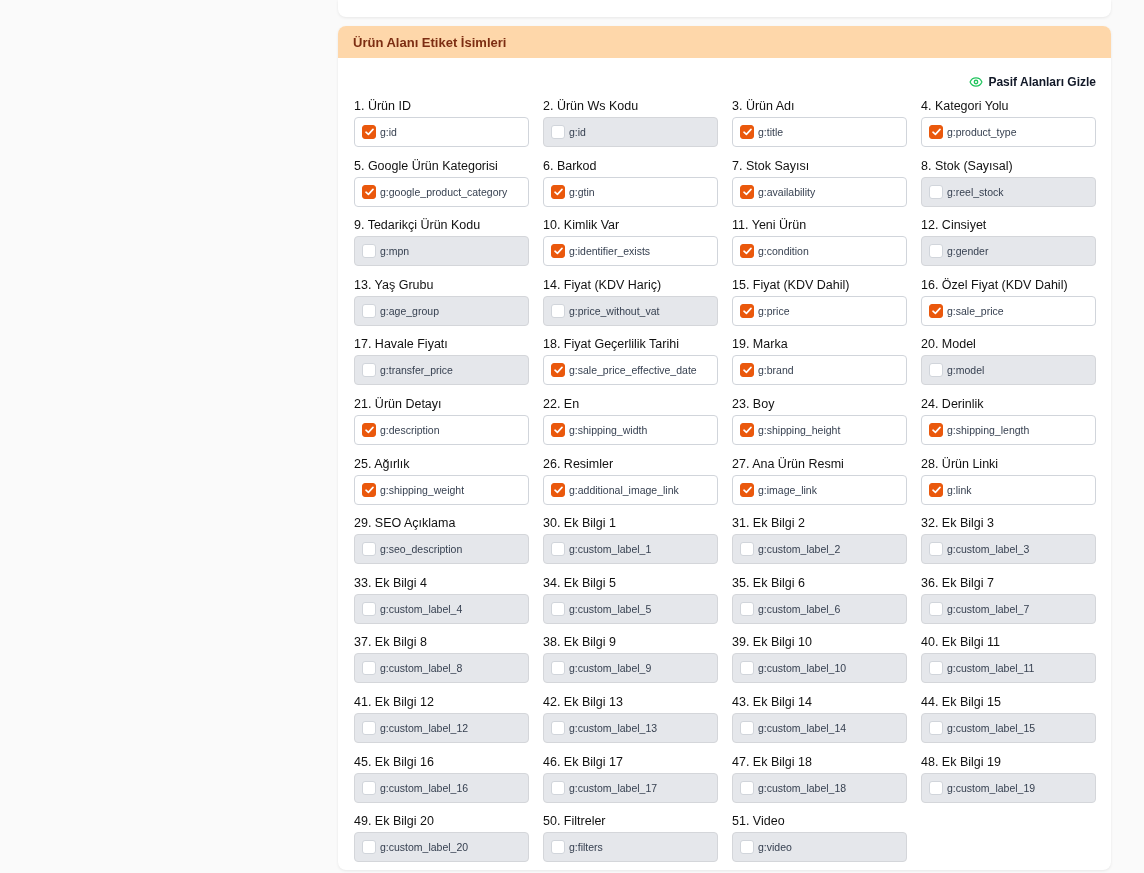 The image size is (1144, 873). I want to click on tag-field: g:sale_price, so click(1008, 310).